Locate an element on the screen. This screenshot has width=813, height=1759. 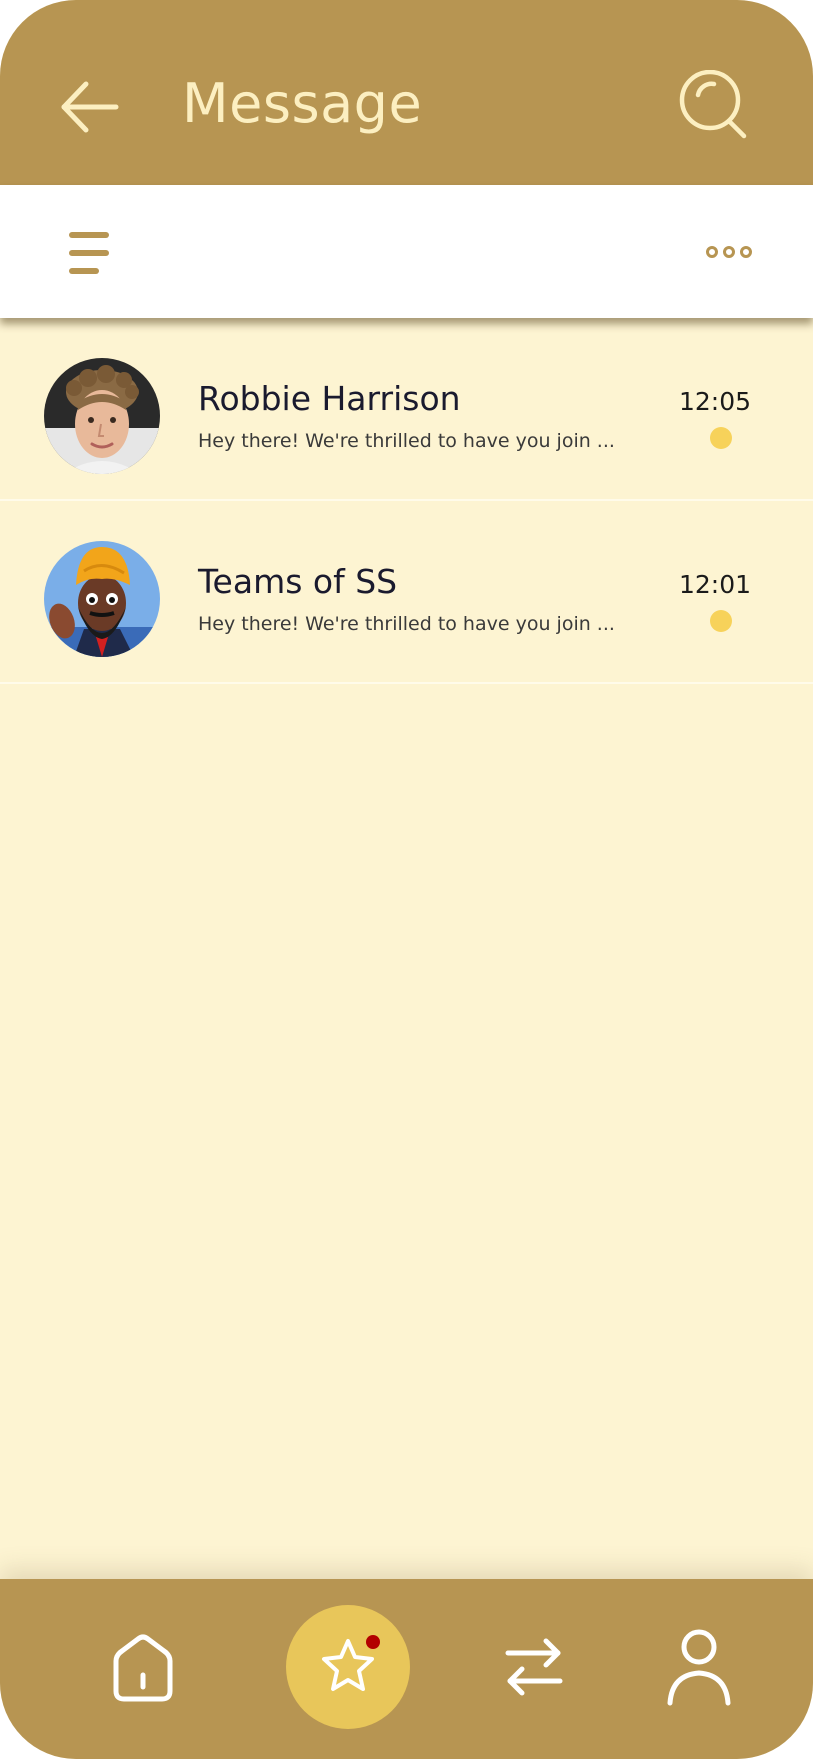
profile-icon is located at coordinates (699, 1667).